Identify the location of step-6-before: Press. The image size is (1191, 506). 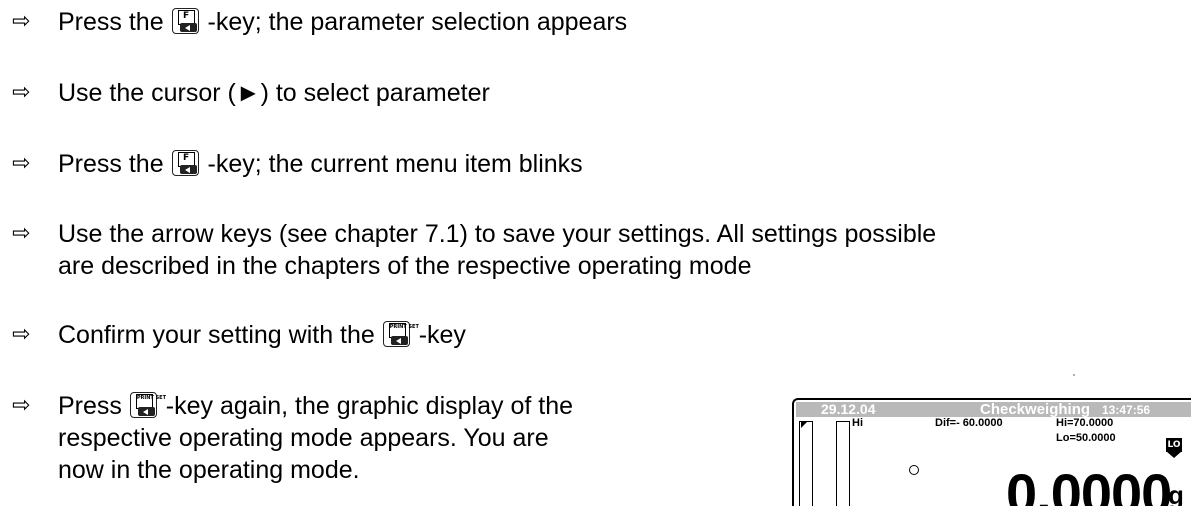
(93, 406).